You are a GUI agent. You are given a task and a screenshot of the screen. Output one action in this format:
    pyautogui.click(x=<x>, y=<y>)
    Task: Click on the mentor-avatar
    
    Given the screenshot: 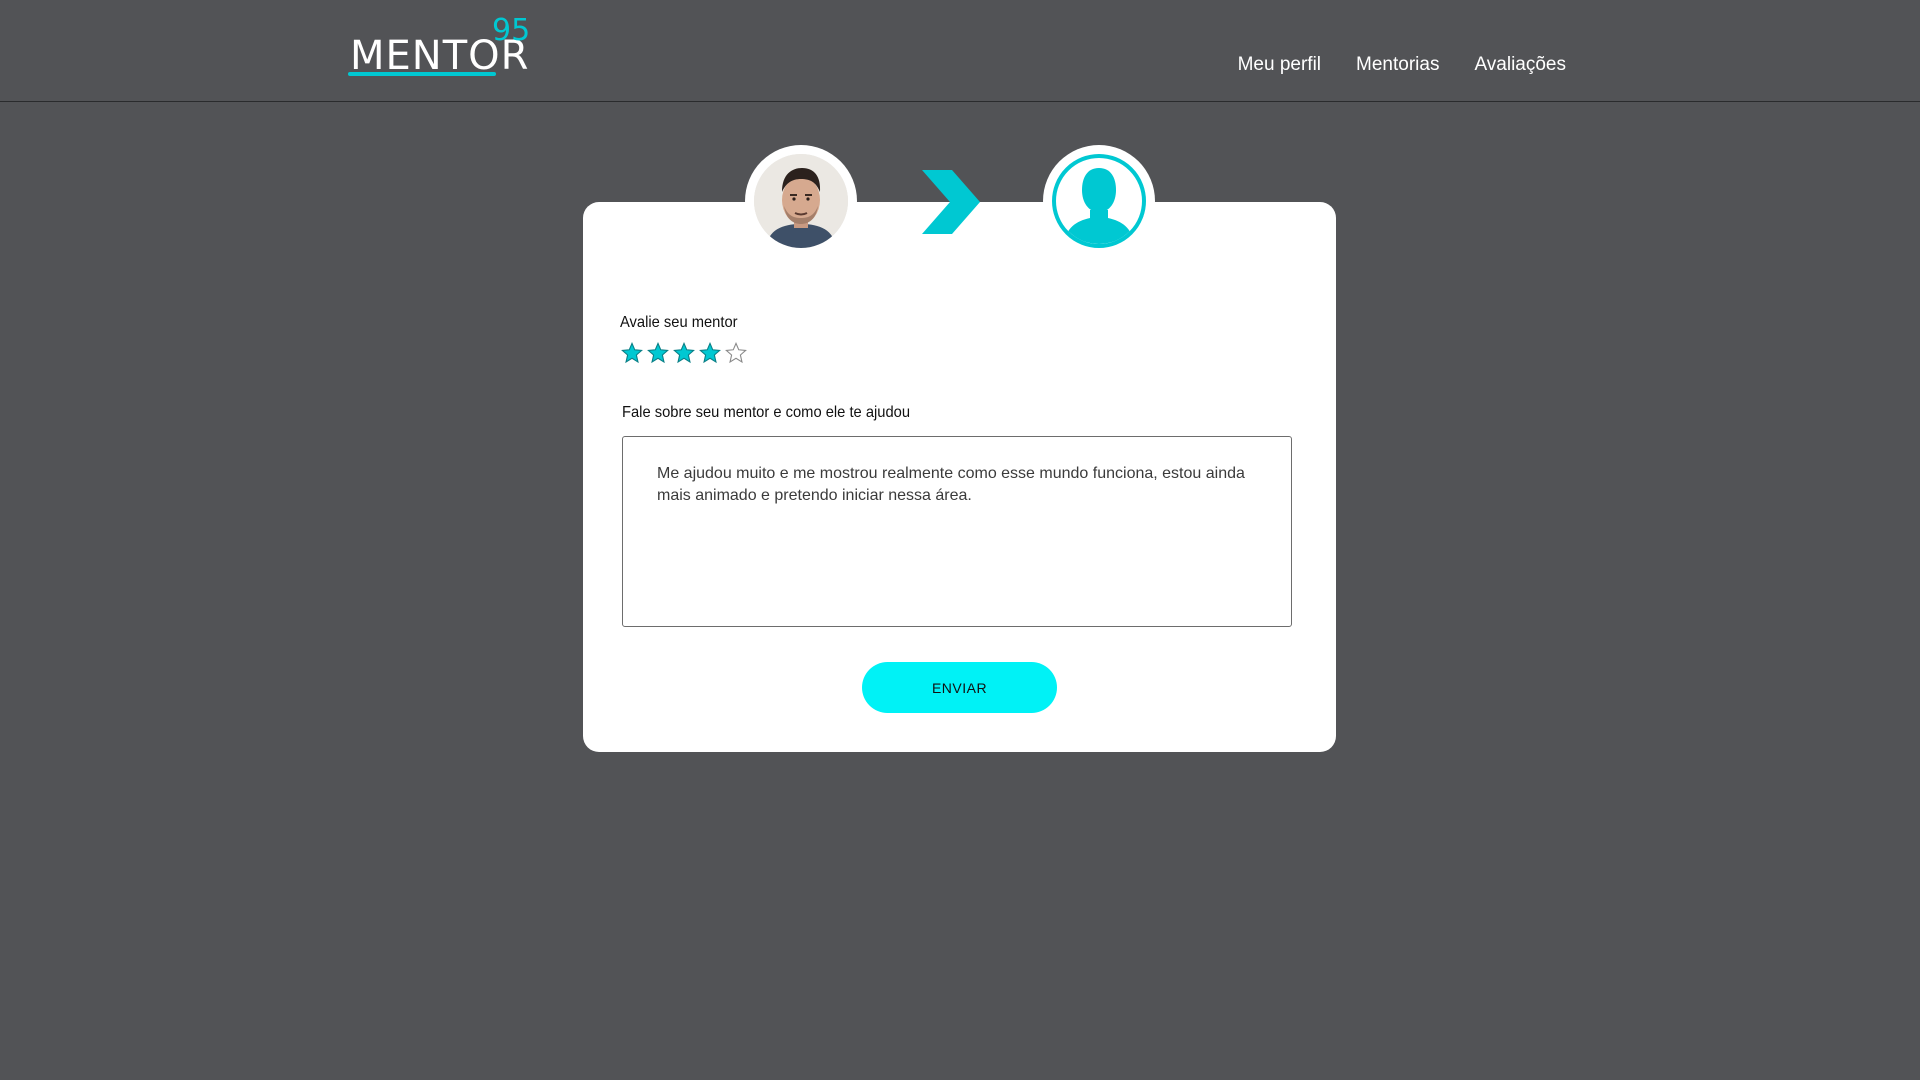 What is the action you would take?
    pyautogui.click(x=1099, y=201)
    